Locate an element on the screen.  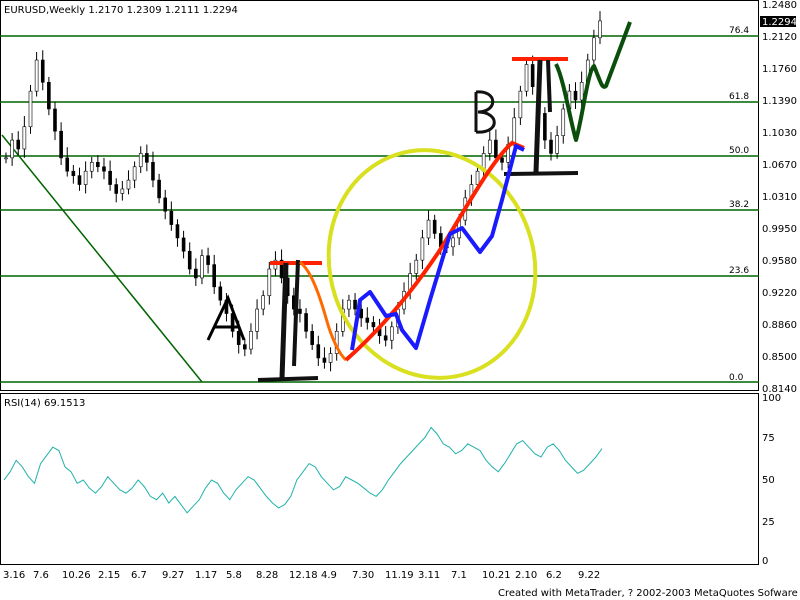
black-vertical-b2 is located at coordinates (549, 86).